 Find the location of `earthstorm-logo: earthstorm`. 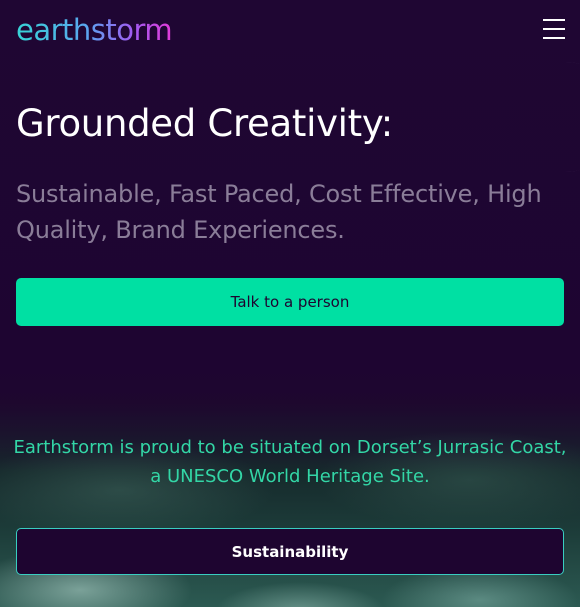

earthstorm-logo: earthstorm is located at coordinates (94, 30).